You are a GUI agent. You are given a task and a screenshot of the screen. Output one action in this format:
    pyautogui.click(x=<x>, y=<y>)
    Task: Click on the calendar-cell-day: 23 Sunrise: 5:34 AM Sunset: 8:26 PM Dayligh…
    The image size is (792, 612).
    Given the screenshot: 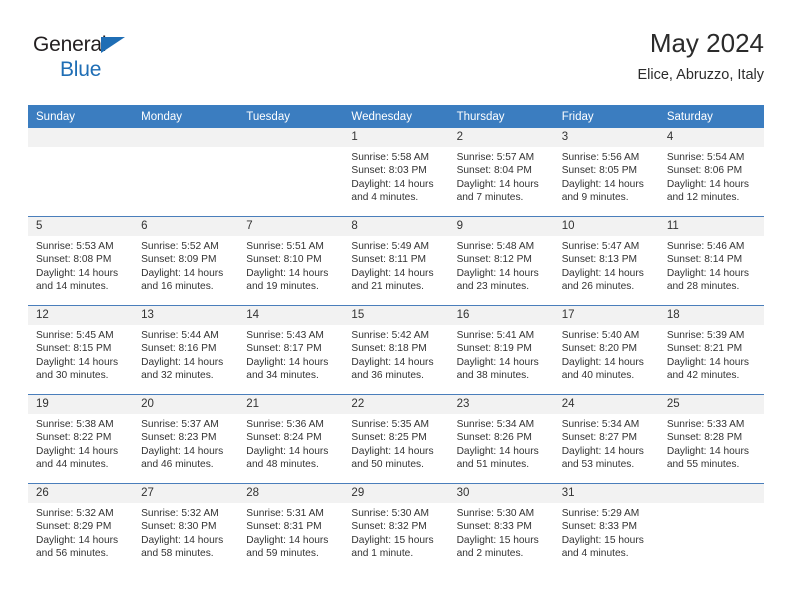 What is the action you would take?
    pyautogui.click(x=501, y=439)
    